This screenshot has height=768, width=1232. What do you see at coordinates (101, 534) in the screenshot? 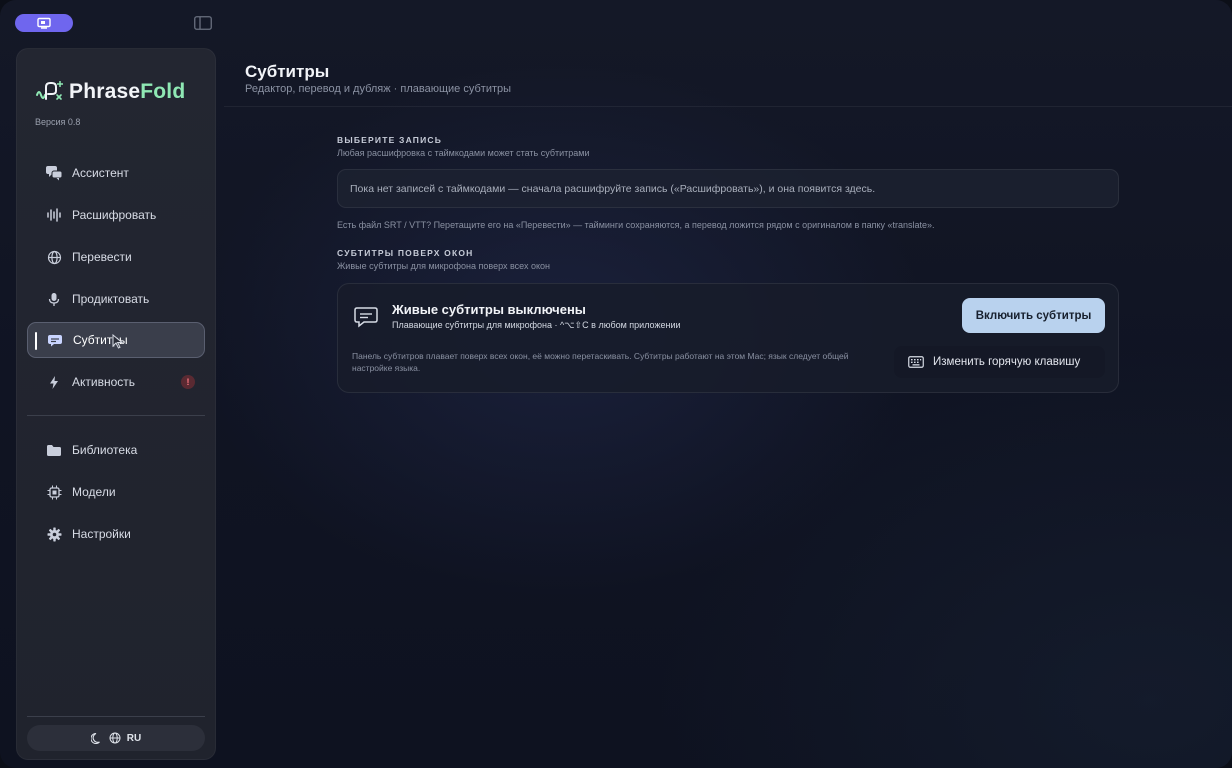
I see `sidebar-item-label: Настройки` at bounding box center [101, 534].